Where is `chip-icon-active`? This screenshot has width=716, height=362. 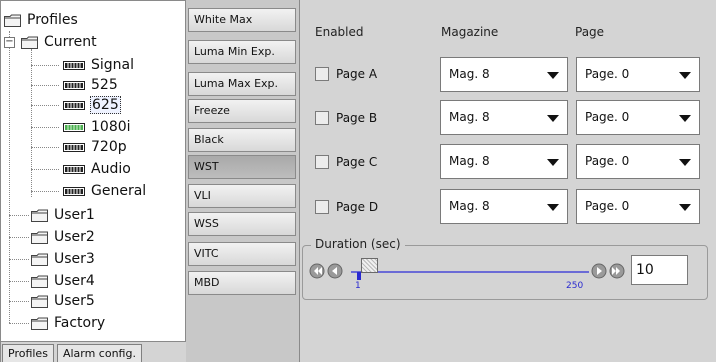
chip-icon-active is located at coordinates (74, 127).